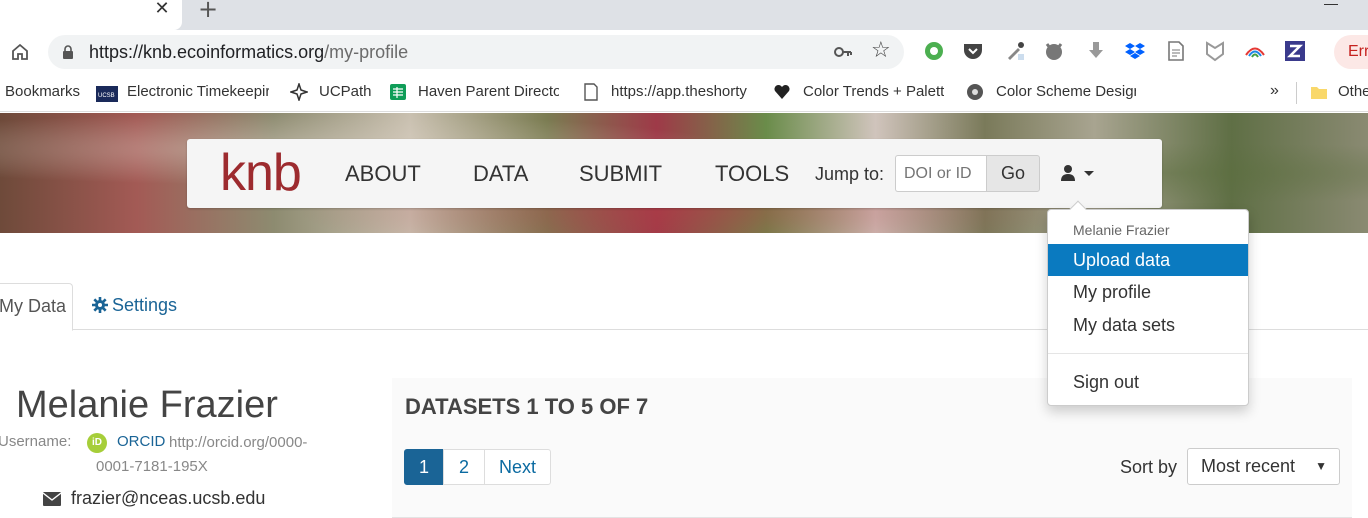  I want to click on bookmark-star-icon: ☆, so click(881, 51).